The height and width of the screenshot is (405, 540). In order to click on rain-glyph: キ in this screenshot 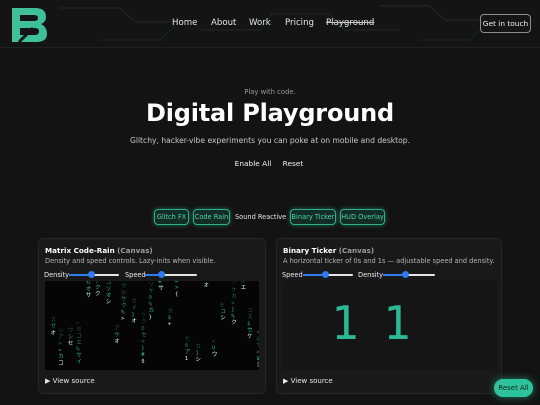, I will do `click(244, 282)`.